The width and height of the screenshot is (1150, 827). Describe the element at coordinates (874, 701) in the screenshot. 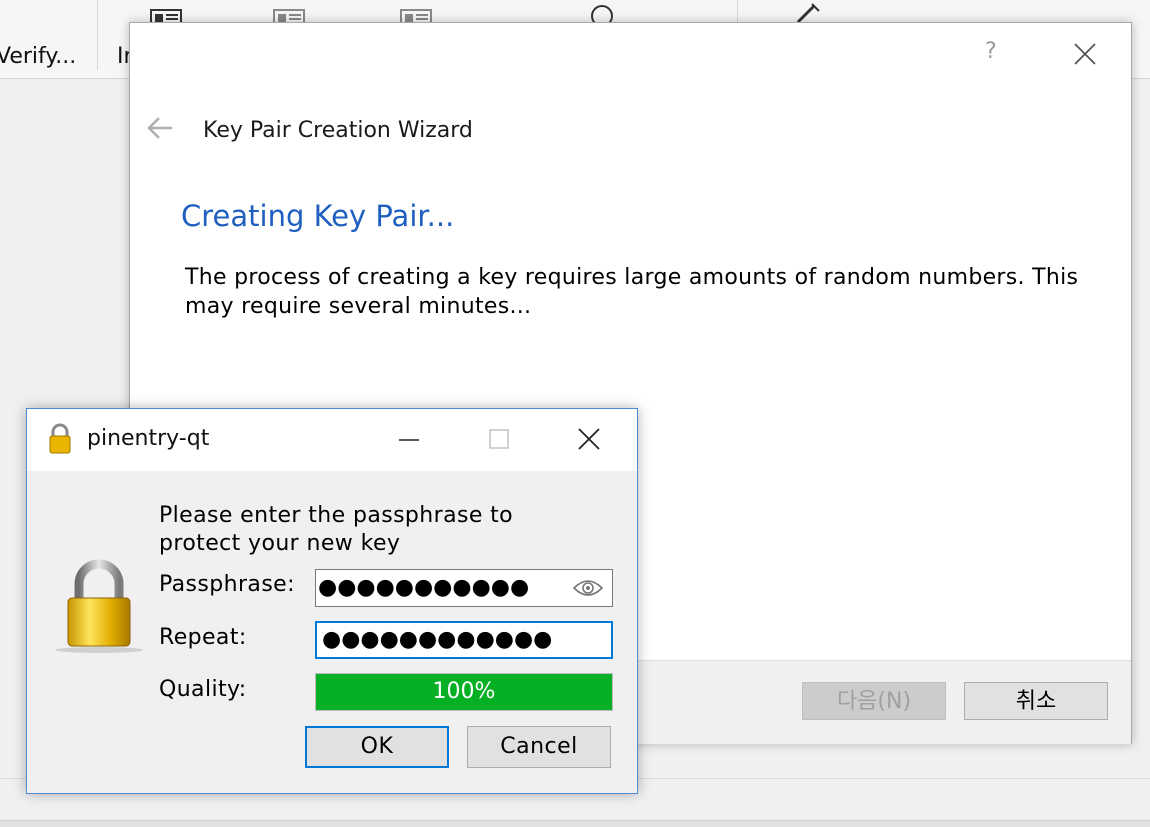

I see `next-button: 다음(N)` at that location.